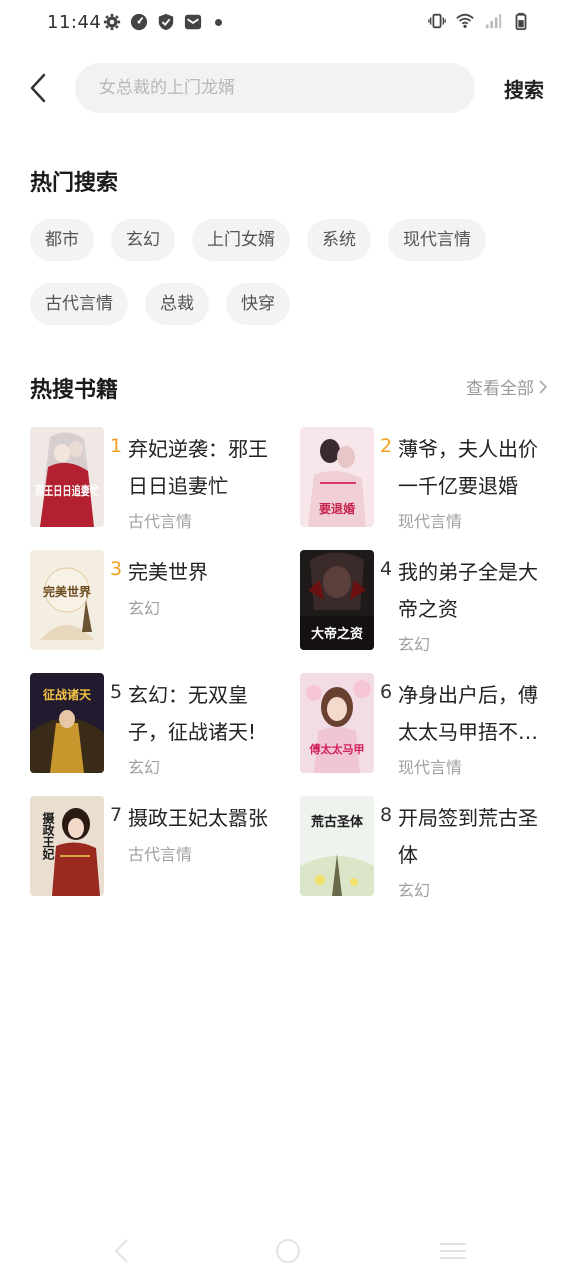 The height and width of the screenshot is (1280, 575). I want to click on book-item: 傅太太马甲 6 净身出户后，傅太太马甲捂不… 现代言情, so click(425, 725).